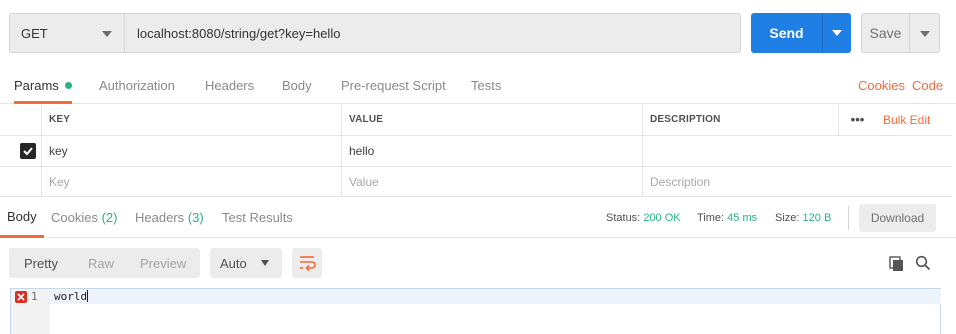 Image resolution: width=956 pixels, height=334 pixels. What do you see at coordinates (742, 218) in the screenshot?
I see `time-value: 45 ms` at bounding box center [742, 218].